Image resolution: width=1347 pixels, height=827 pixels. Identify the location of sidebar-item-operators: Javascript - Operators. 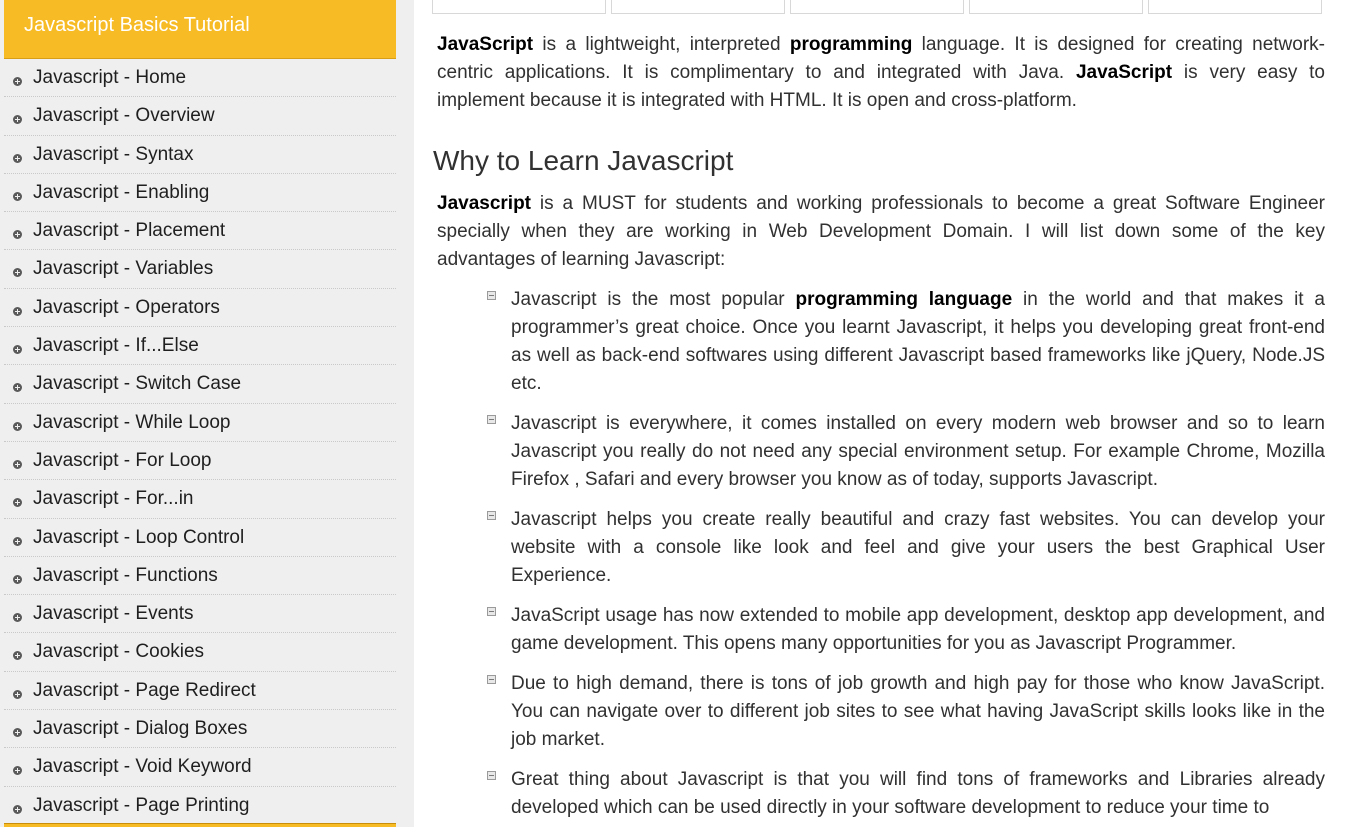
(200, 308).